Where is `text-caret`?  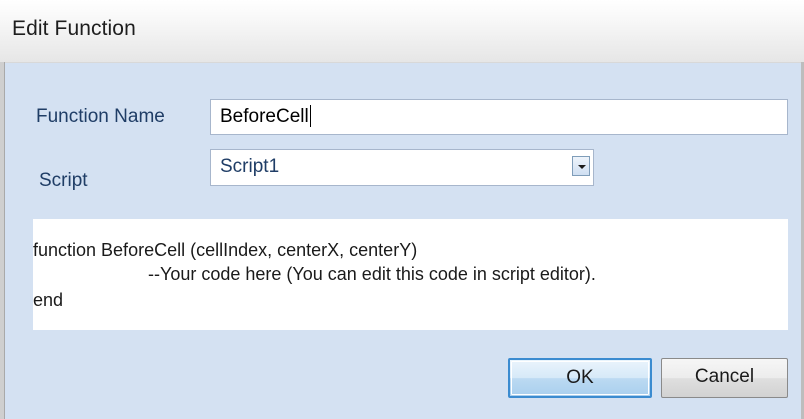
text-caret is located at coordinates (310, 115).